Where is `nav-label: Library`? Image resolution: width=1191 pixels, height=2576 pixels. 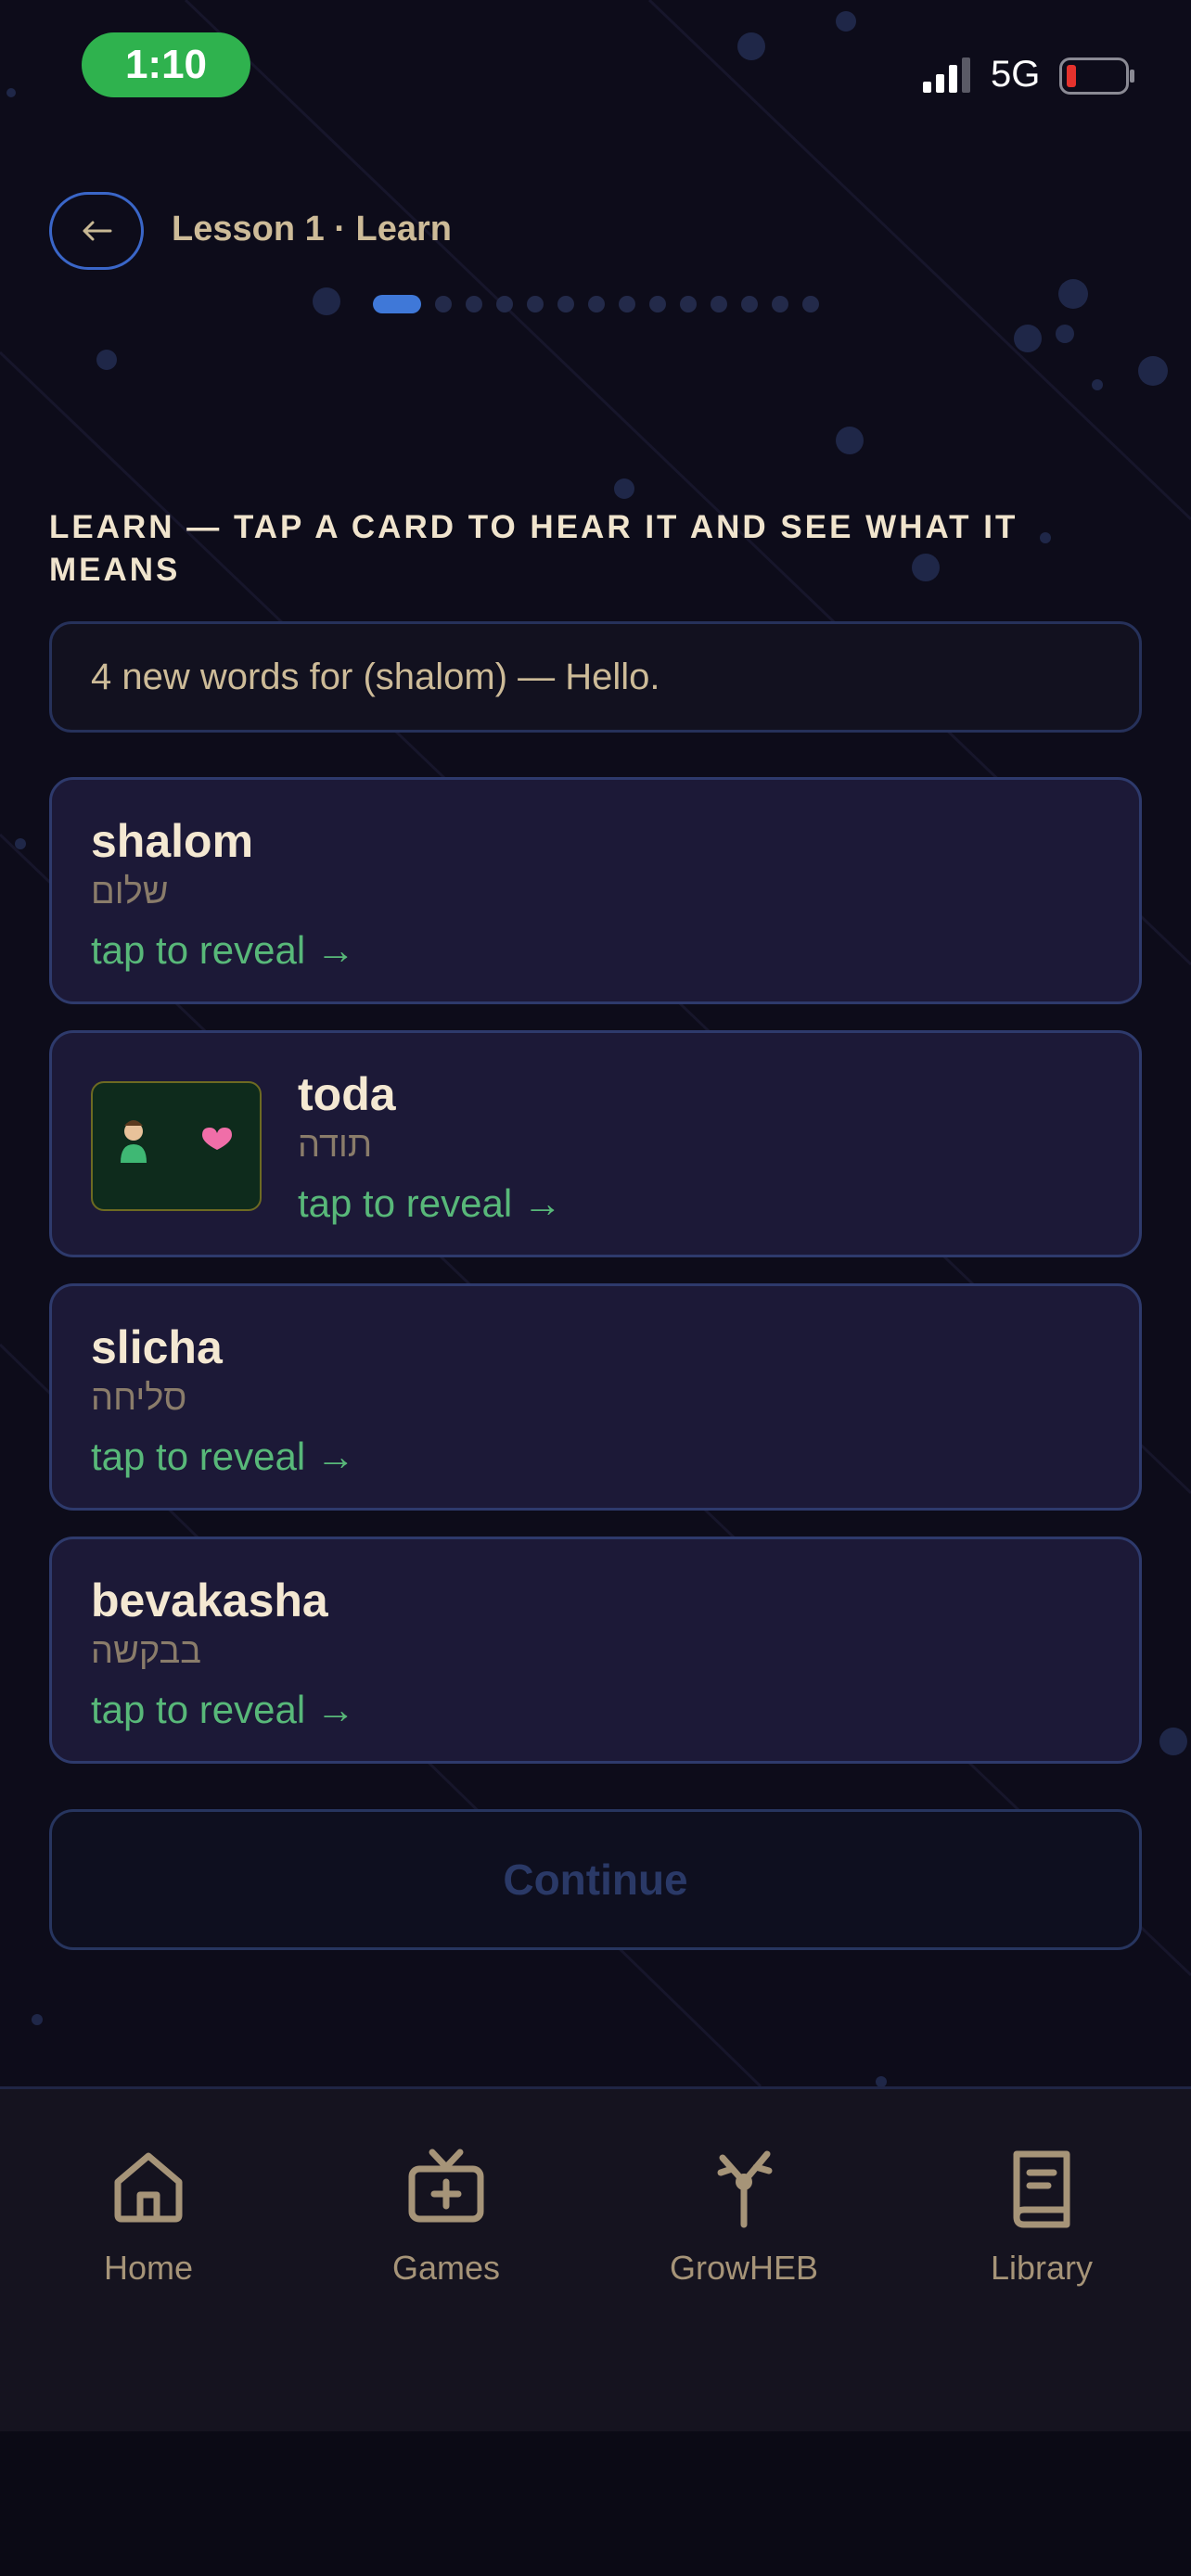
nav-label: Library is located at coordinates (1042, 2268).